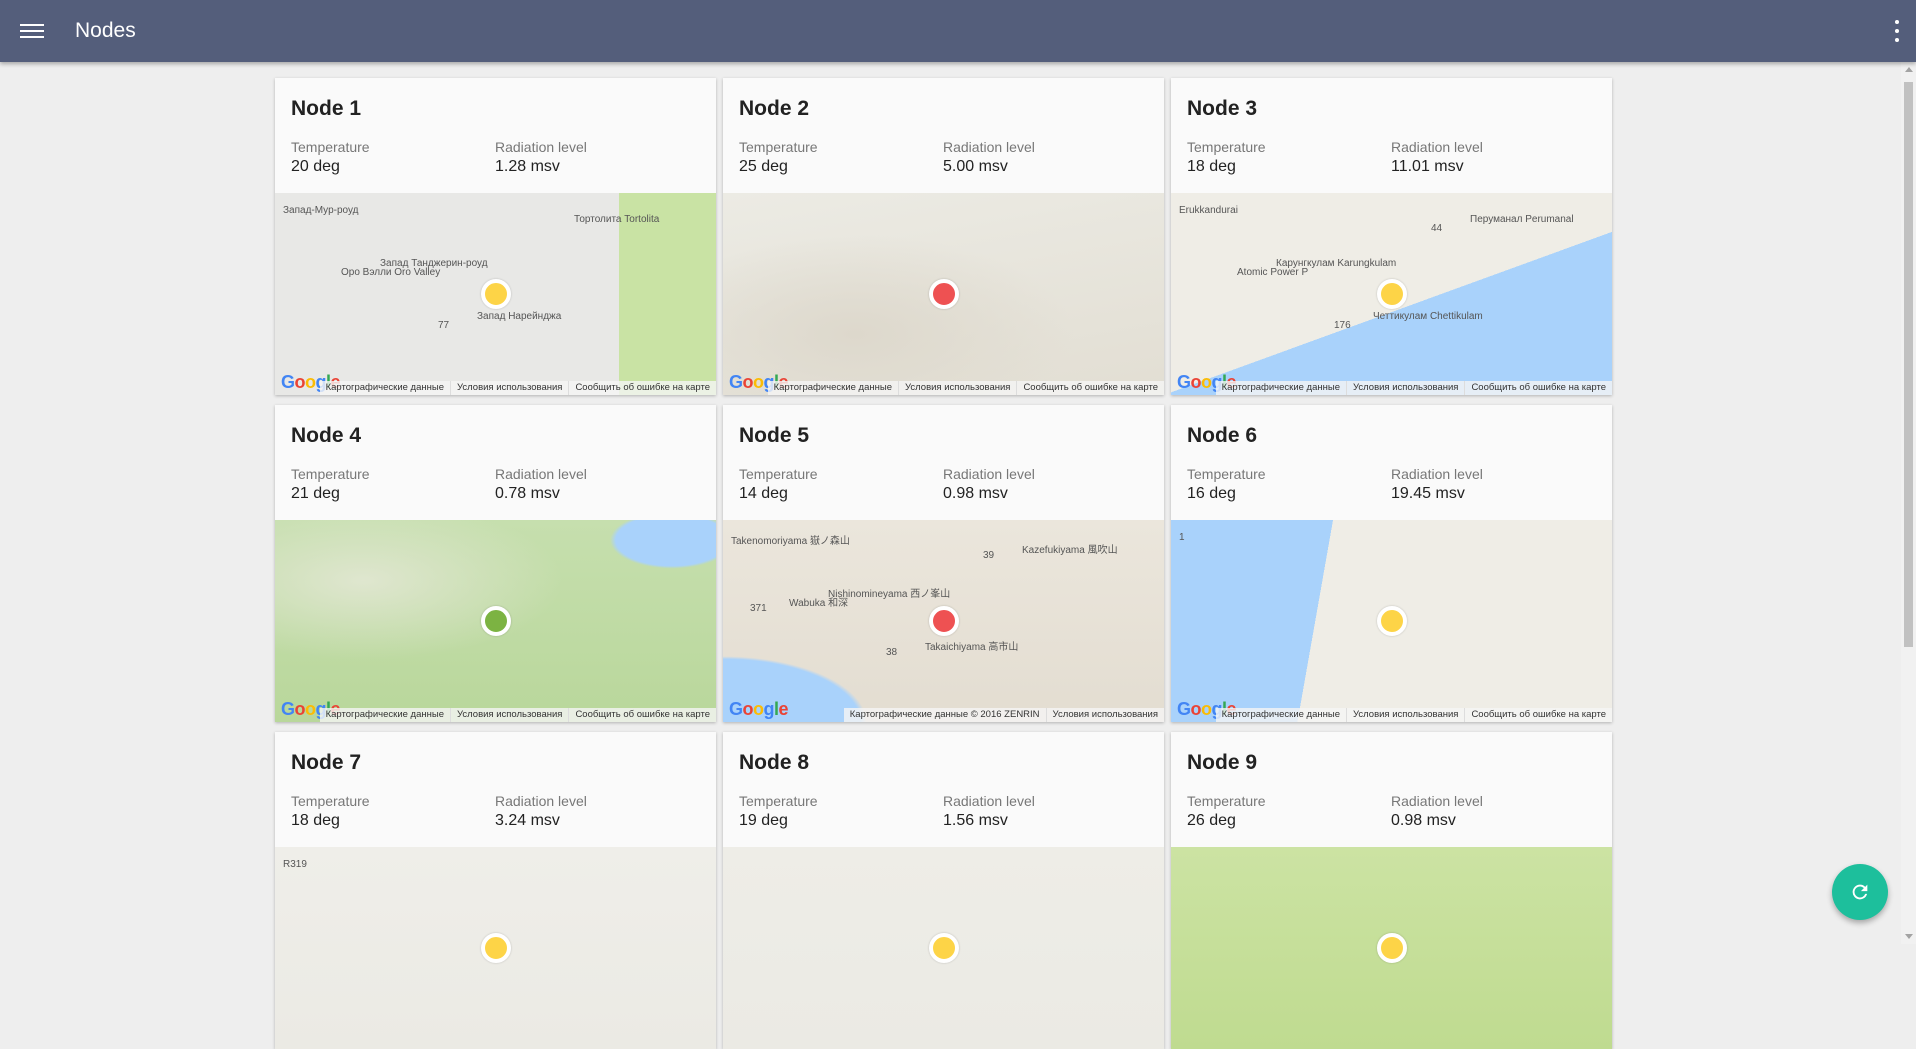  I want to click on radiation-value: 11.01 msv, so click(1427, 166).